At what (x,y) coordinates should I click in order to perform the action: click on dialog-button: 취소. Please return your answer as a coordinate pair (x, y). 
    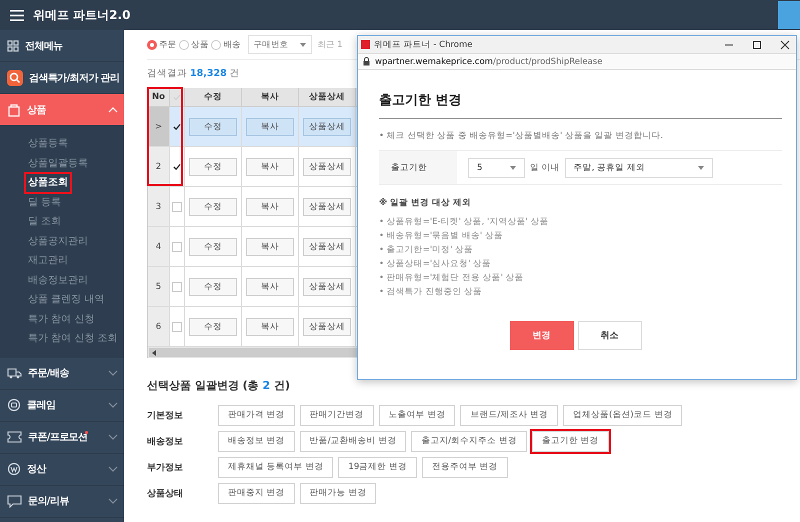
    Looking at the image, I should click on (610, 335).